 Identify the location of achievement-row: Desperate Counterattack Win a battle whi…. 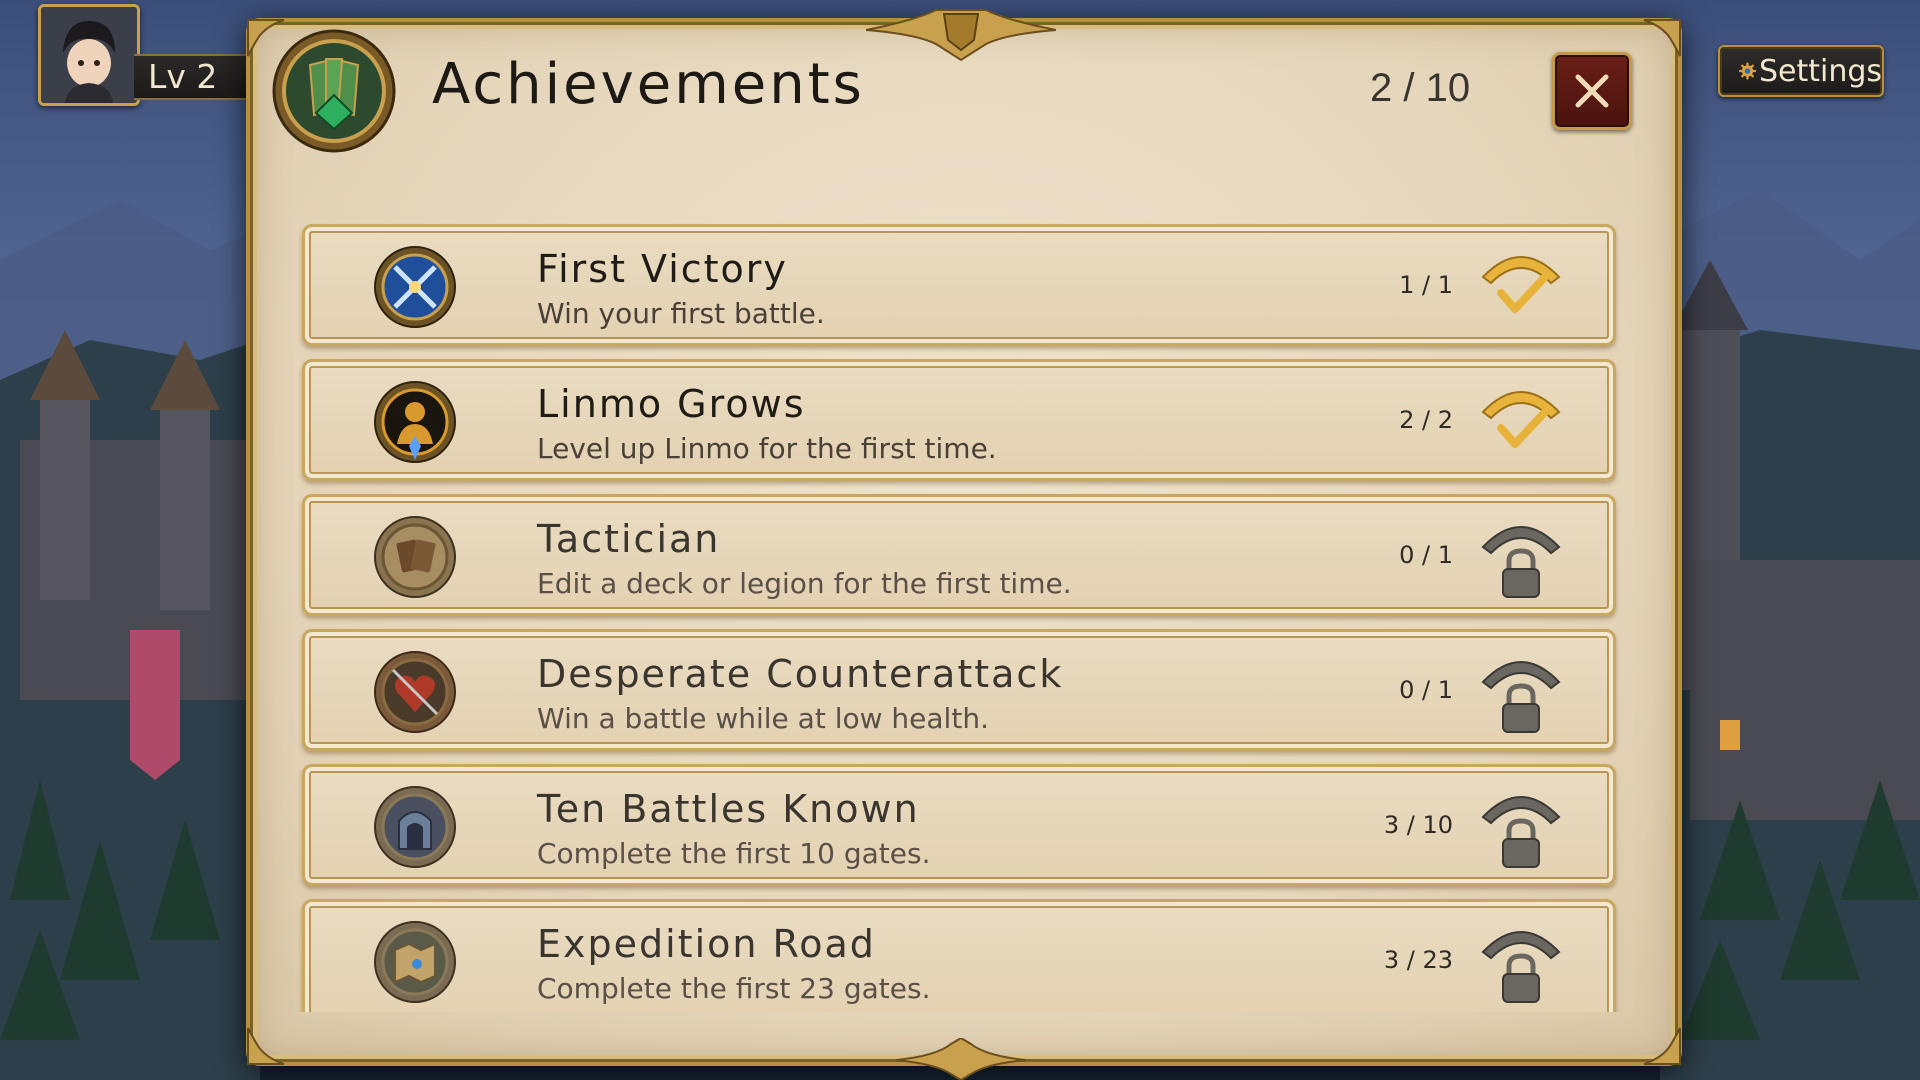
(959, 690).